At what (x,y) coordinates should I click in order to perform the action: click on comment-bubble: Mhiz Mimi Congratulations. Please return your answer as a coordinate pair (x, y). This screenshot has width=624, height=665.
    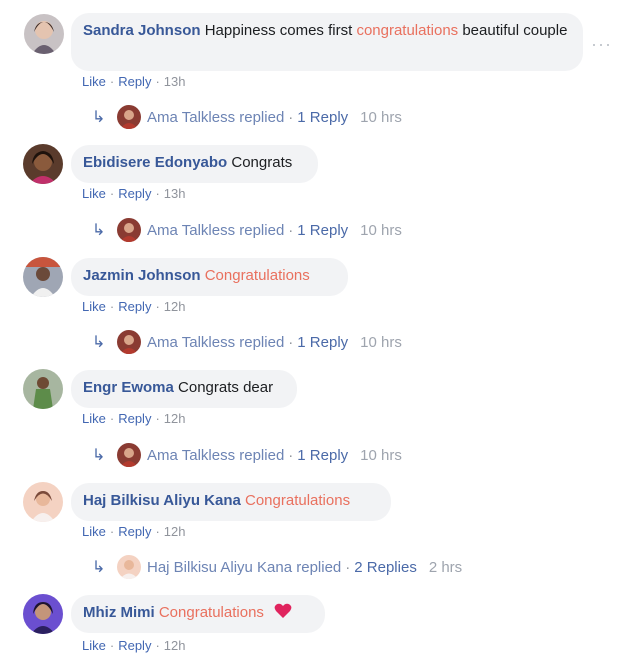
    Looking at the image, I should click on (198, 614).